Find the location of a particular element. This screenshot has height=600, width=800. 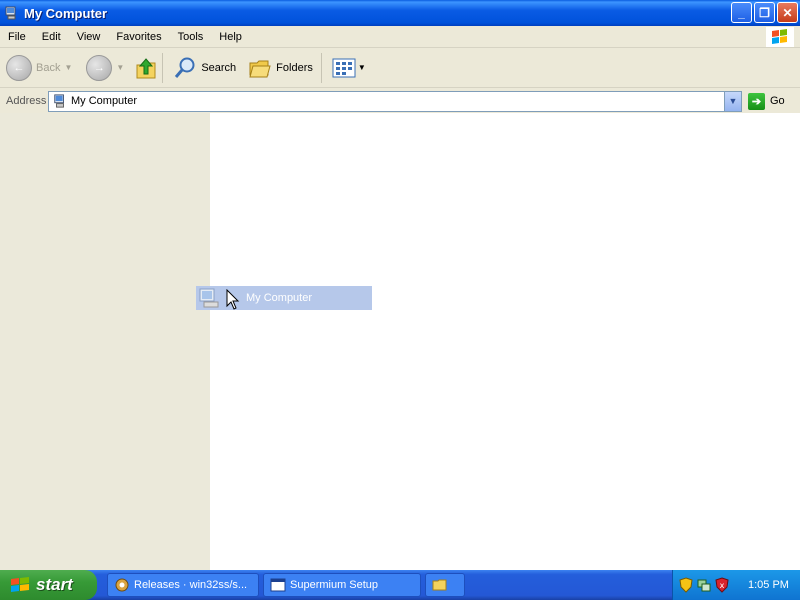

address-label: Address is located at coordinates (26, 101).